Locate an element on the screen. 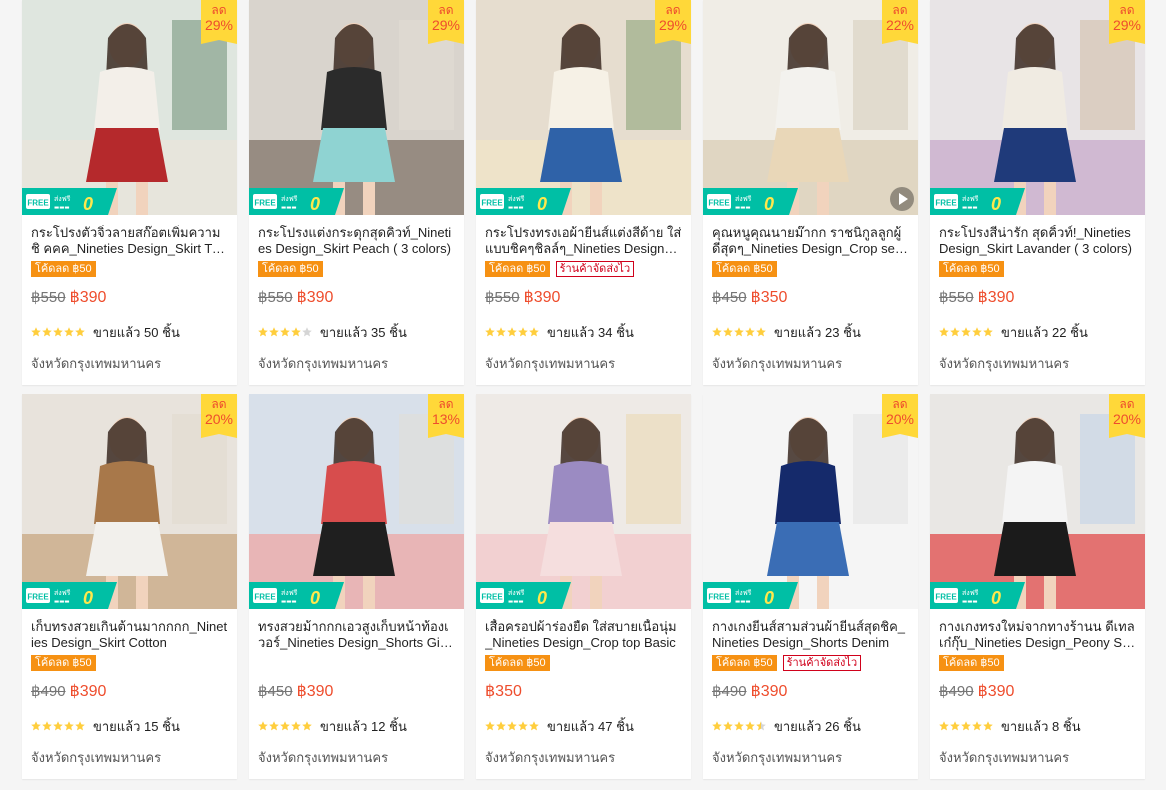 The width and height of the screenshot is (1166, 790). product-image: FREE ส่งฟรี ▬▬▬ 0 is located at coordinates (583, 501).